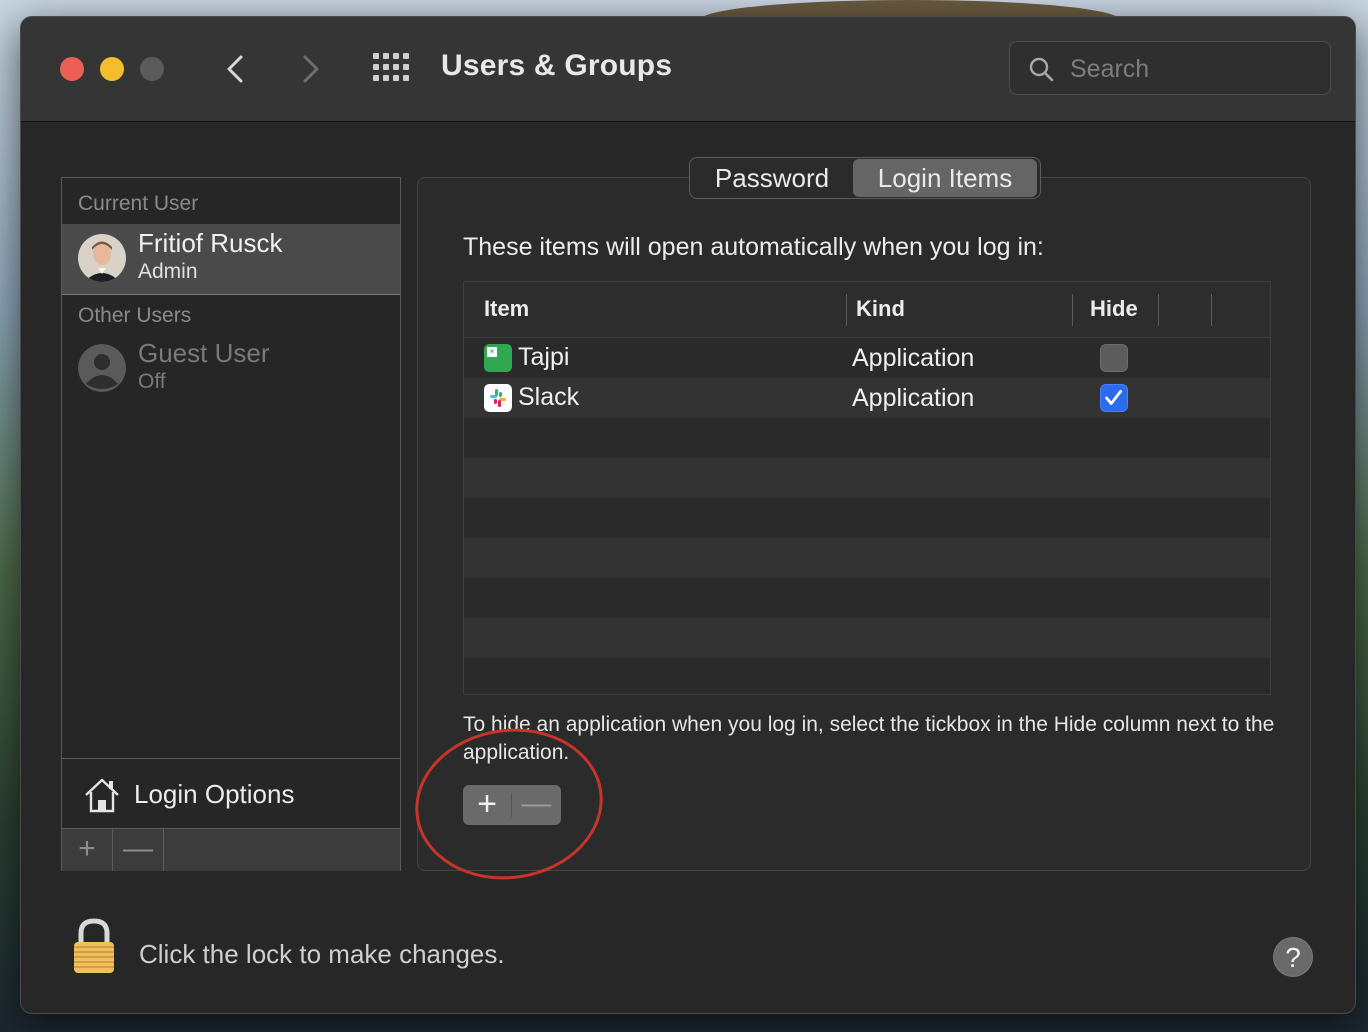 The image size is (1368, 1032). What do you see at coordinates (498, 358) in the screenshot?
I see `tajpi-icon: *` at bounding box center [498, 358].